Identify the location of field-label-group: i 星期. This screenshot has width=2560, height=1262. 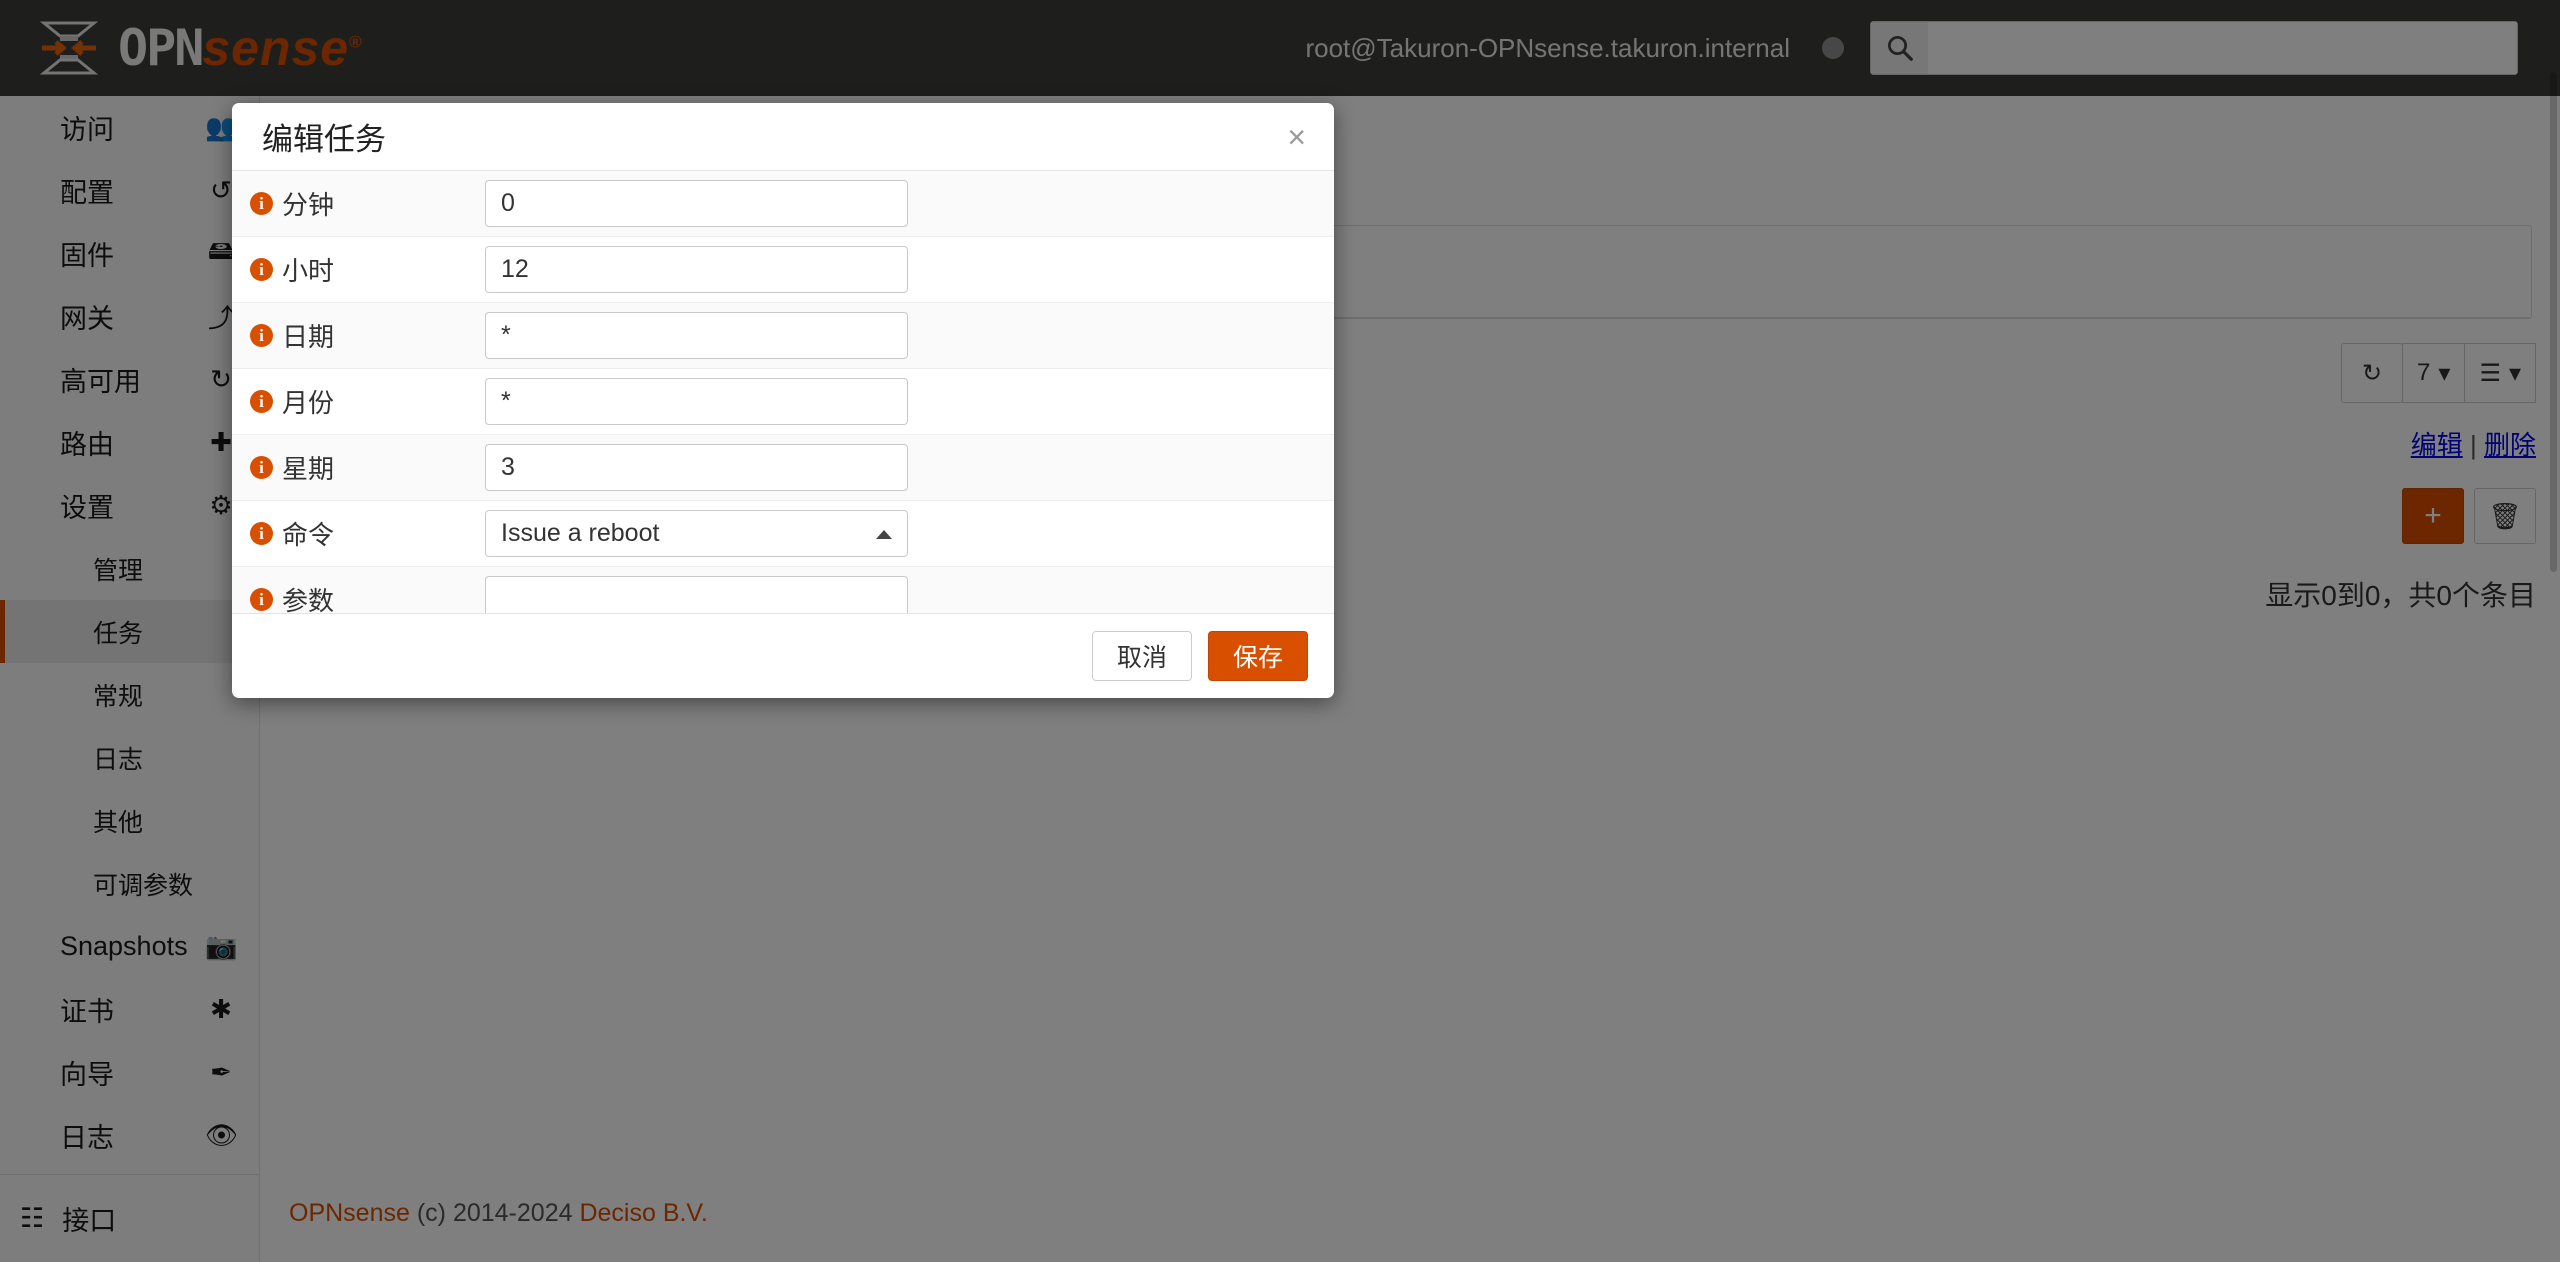
(367, 467).